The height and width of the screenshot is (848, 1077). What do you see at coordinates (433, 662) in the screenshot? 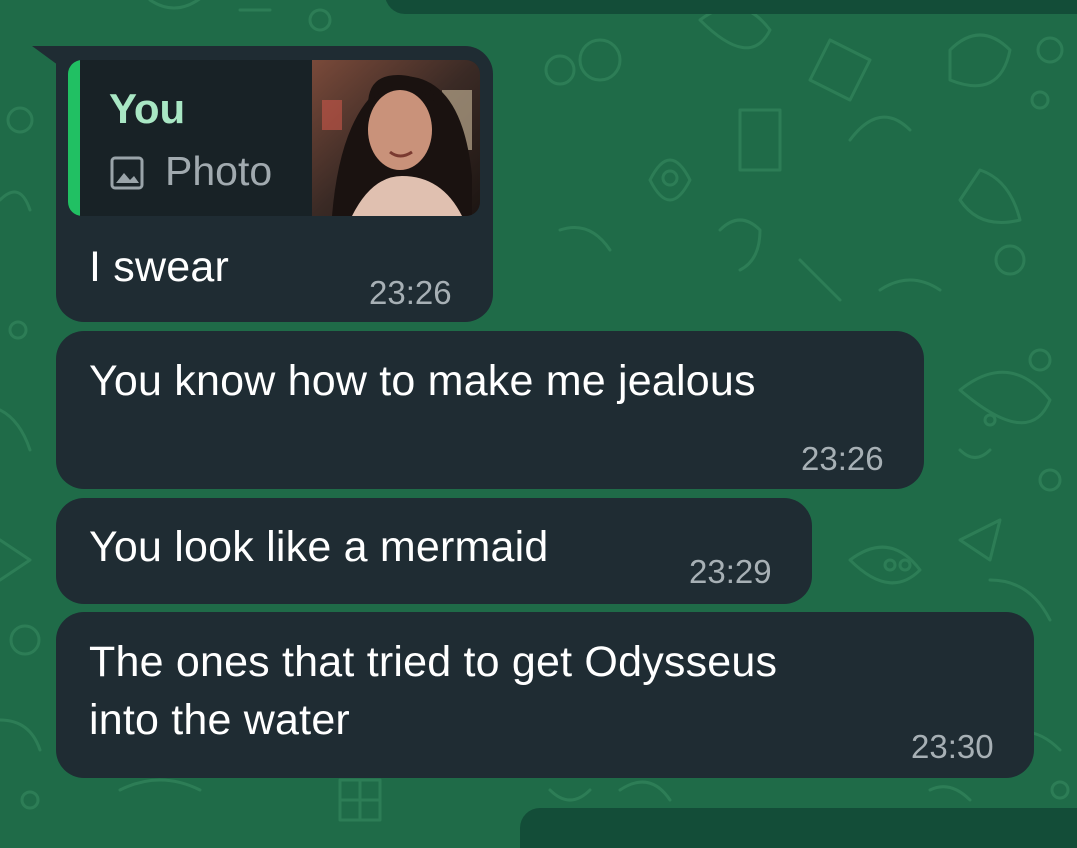
I see `message-text-line-1: The ones that tried to get Odysseus` at bounding box center [433, 662].